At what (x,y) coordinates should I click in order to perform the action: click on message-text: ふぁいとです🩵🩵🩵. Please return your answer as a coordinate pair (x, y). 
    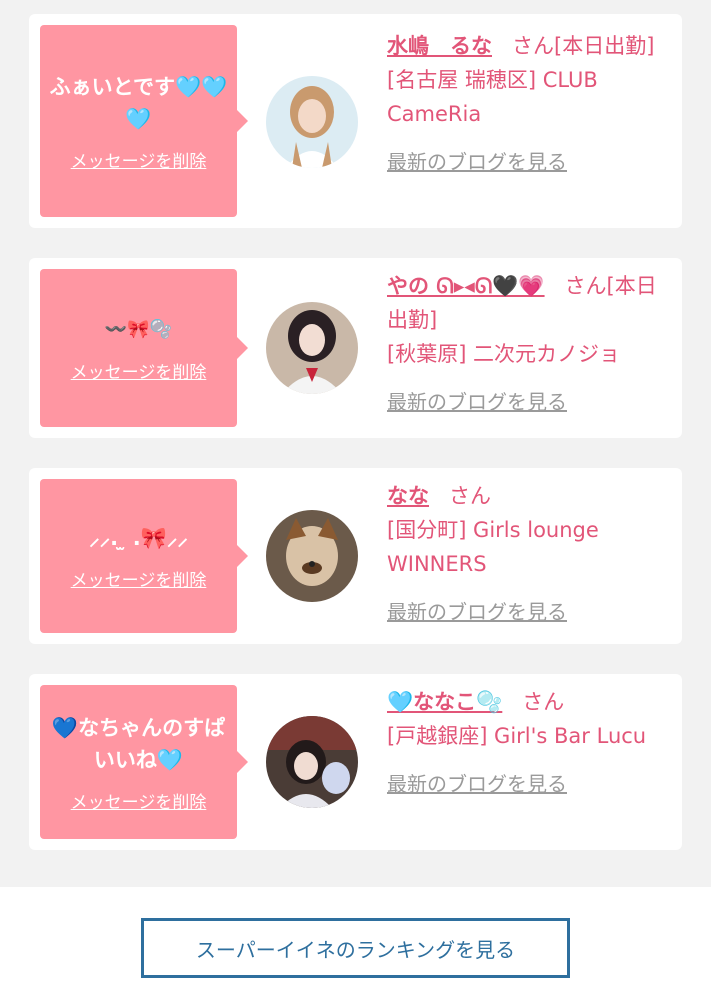
    Looking at the image, I should click on (138, 102).